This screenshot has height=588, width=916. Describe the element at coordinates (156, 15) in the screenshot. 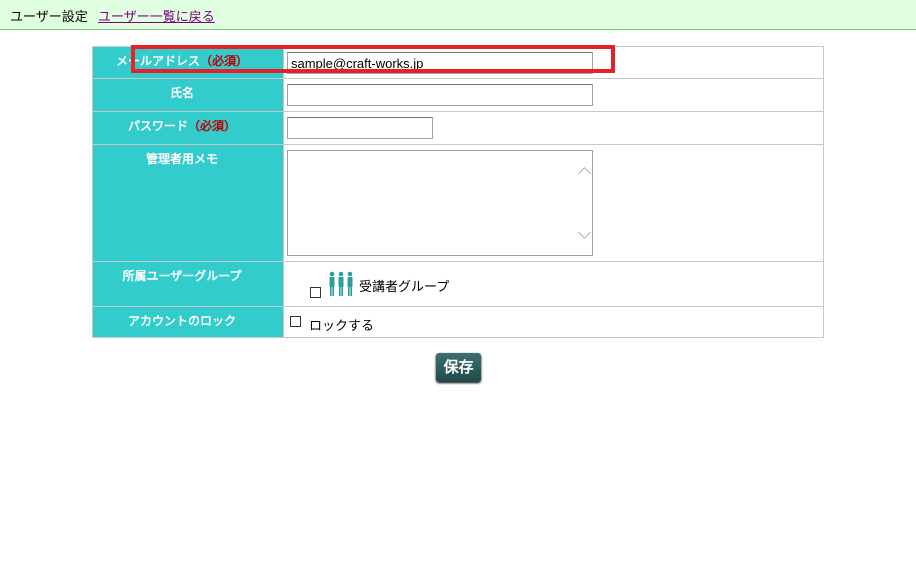

I see `back-to-user-list-link: ユーザー一覧に戻る` at that location.